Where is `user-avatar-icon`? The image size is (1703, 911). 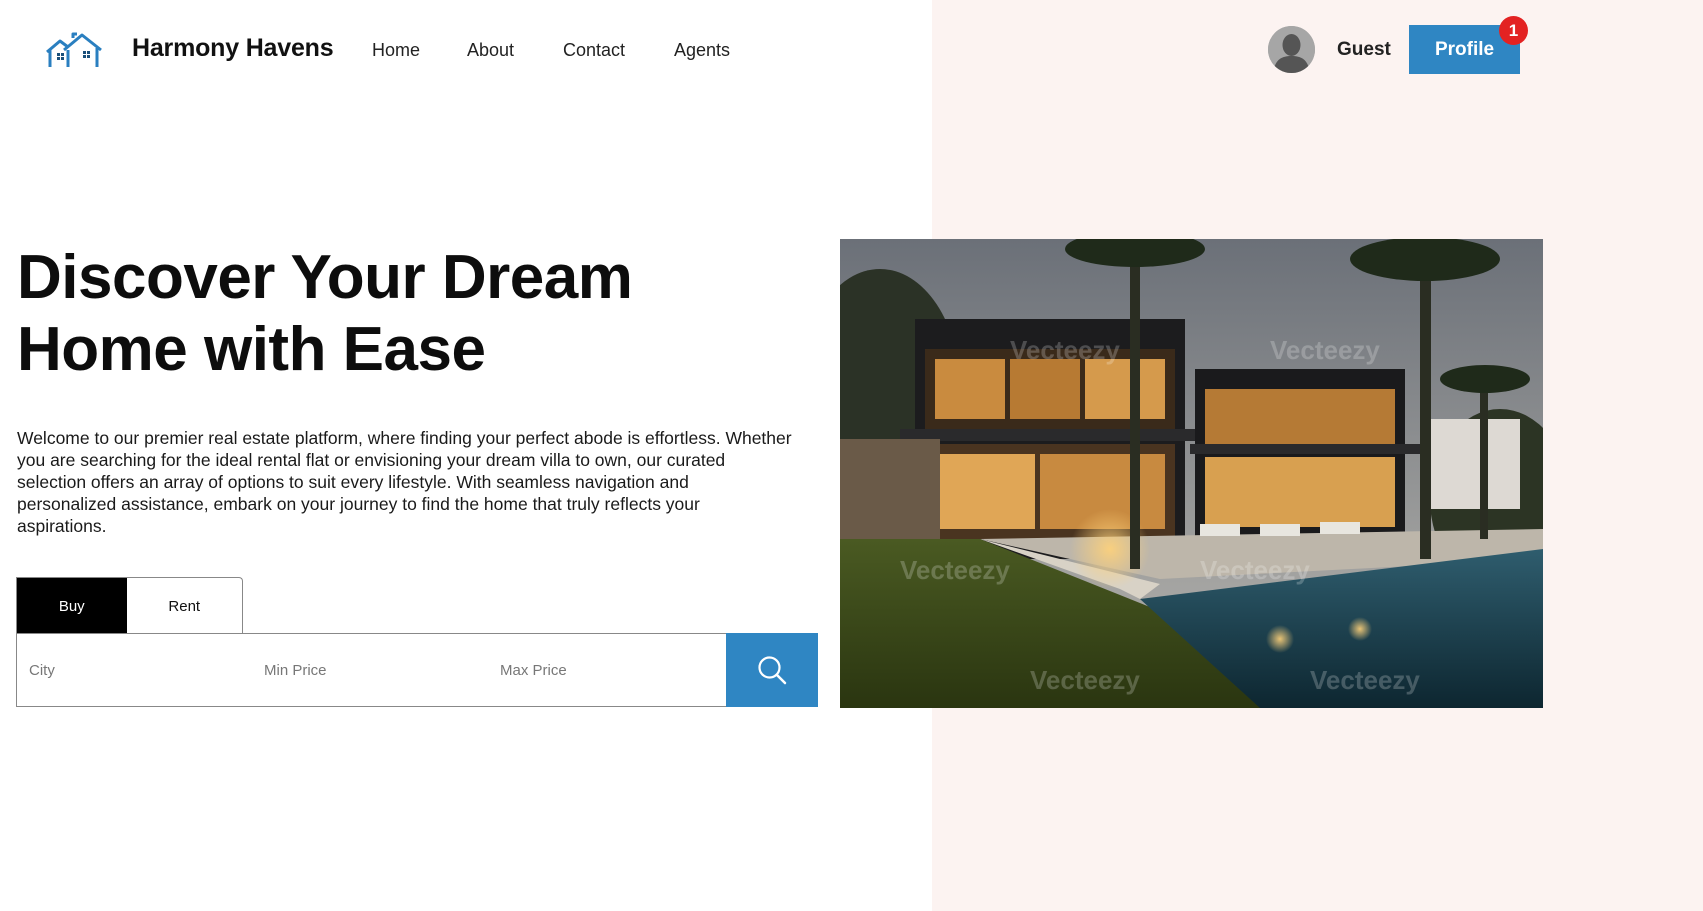 user-avatar-icon is located at coordinates (1291, 49).